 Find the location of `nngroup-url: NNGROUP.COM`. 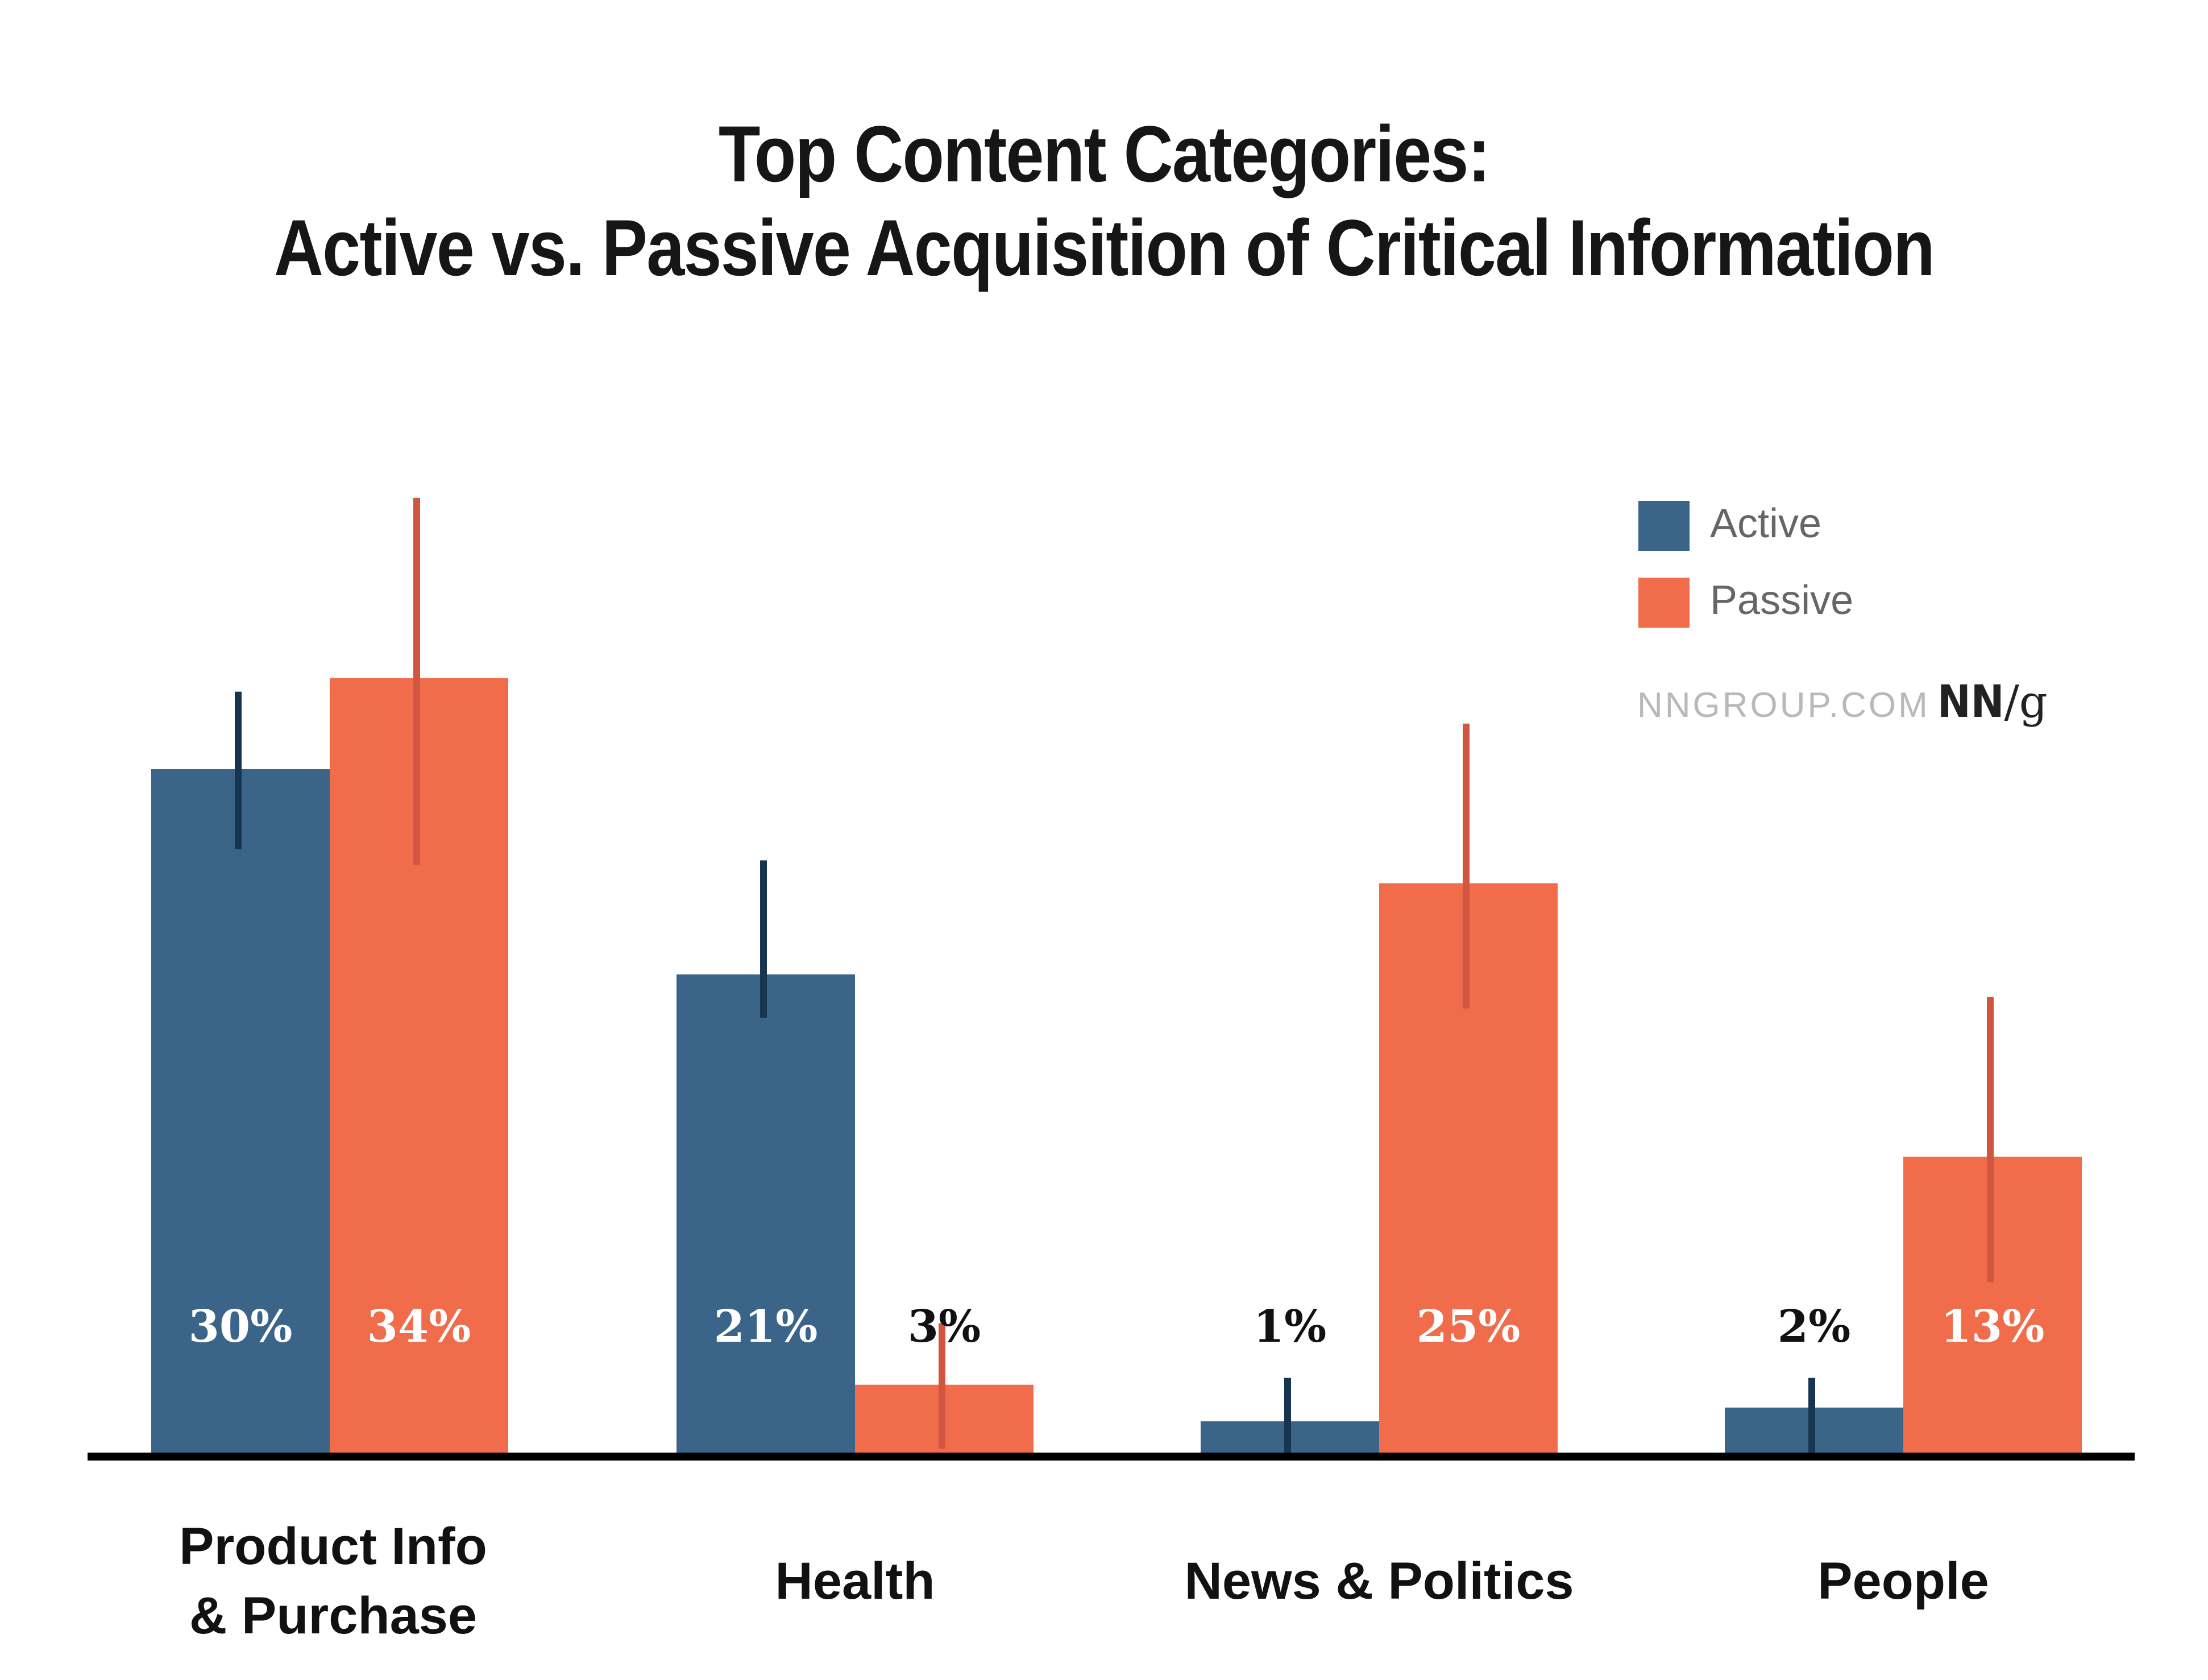

nngroup-url: NNGROUP.COM is located at coordinates (1783, 705).